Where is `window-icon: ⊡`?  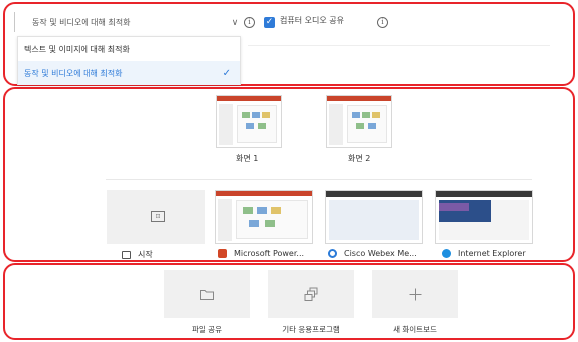
window-icon: ⊡ is located at coordinates (158, 216).